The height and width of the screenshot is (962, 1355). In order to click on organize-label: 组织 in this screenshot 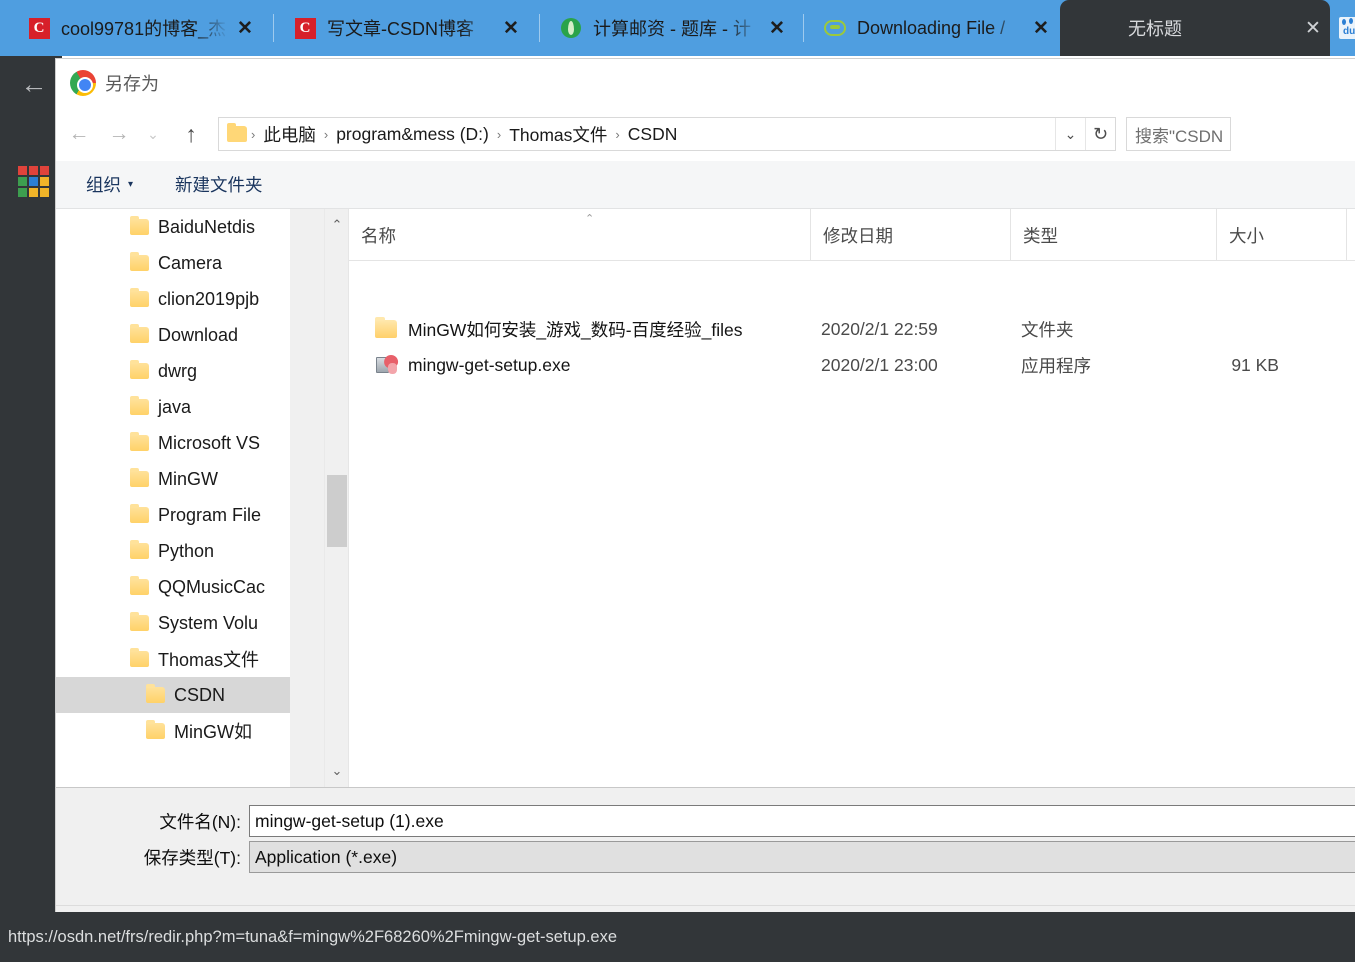, I will do `click(103, 185)`.